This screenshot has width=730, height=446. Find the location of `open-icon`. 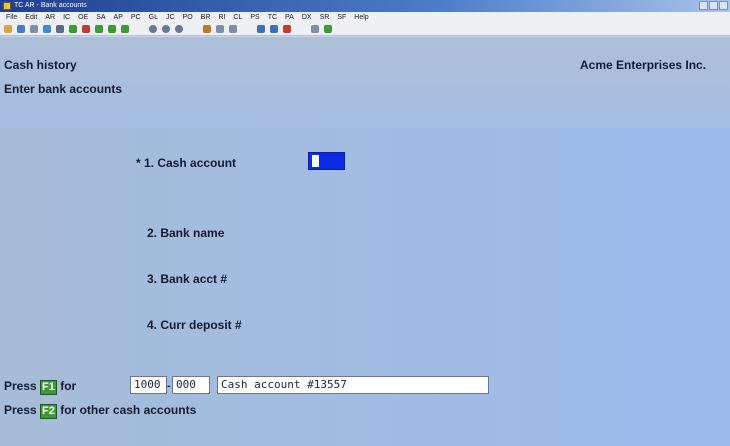

open-icon is located at coordinates (8, 29).